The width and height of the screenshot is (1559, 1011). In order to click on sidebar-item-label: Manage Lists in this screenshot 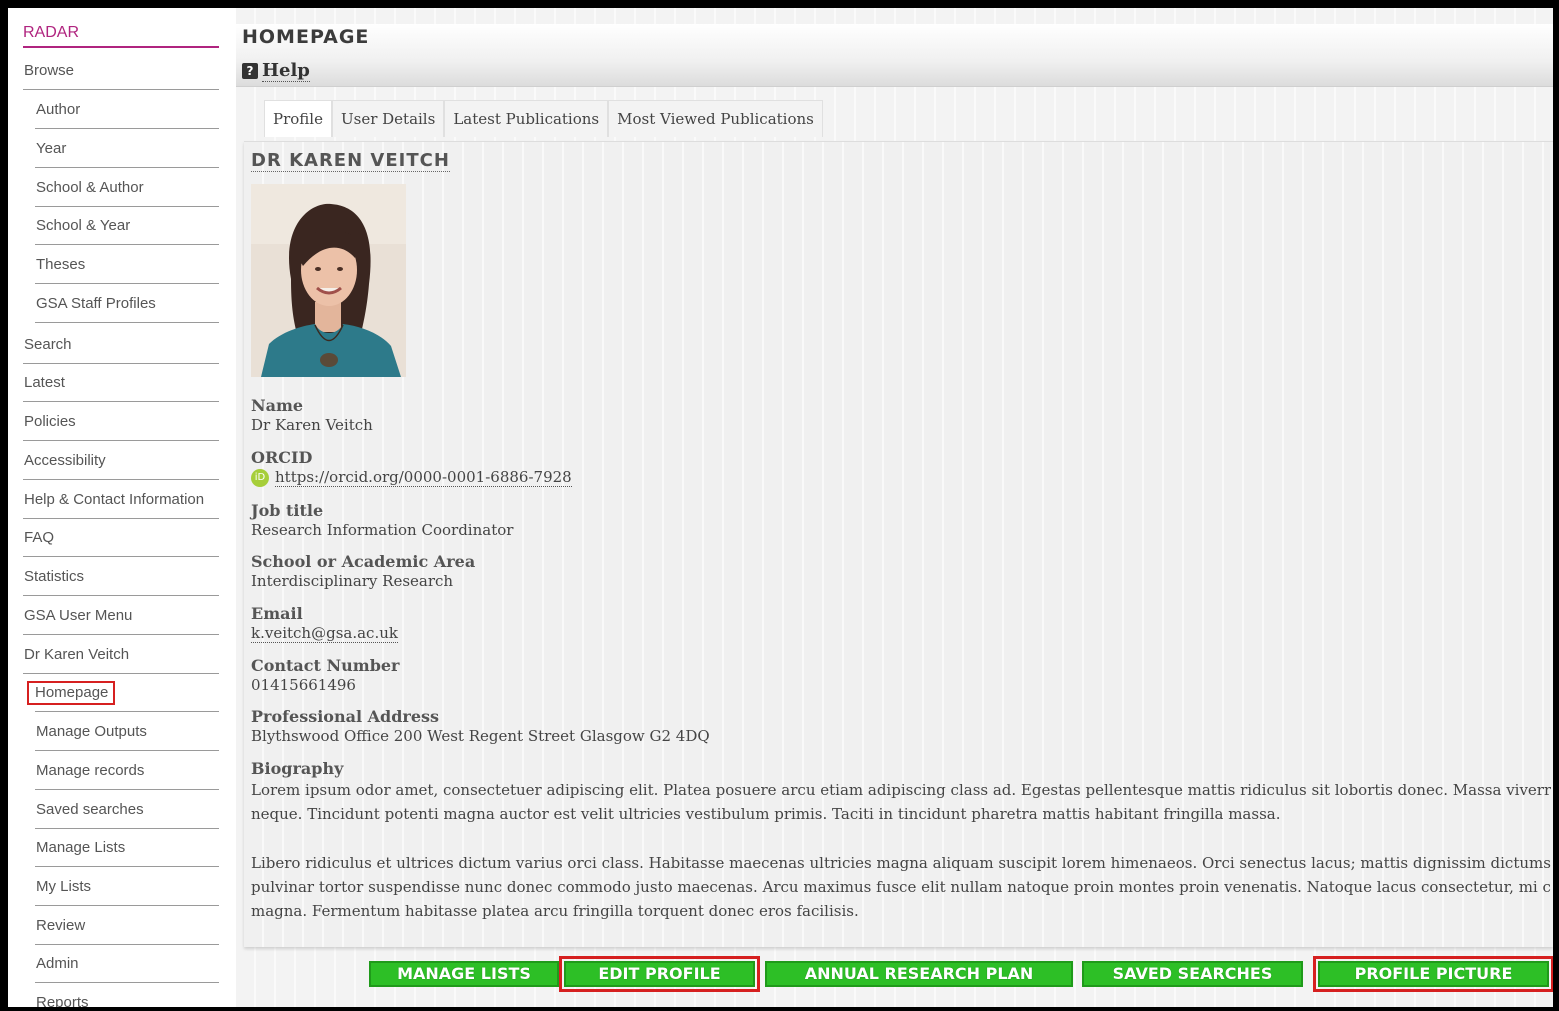, I will do `click(81, 847)`.